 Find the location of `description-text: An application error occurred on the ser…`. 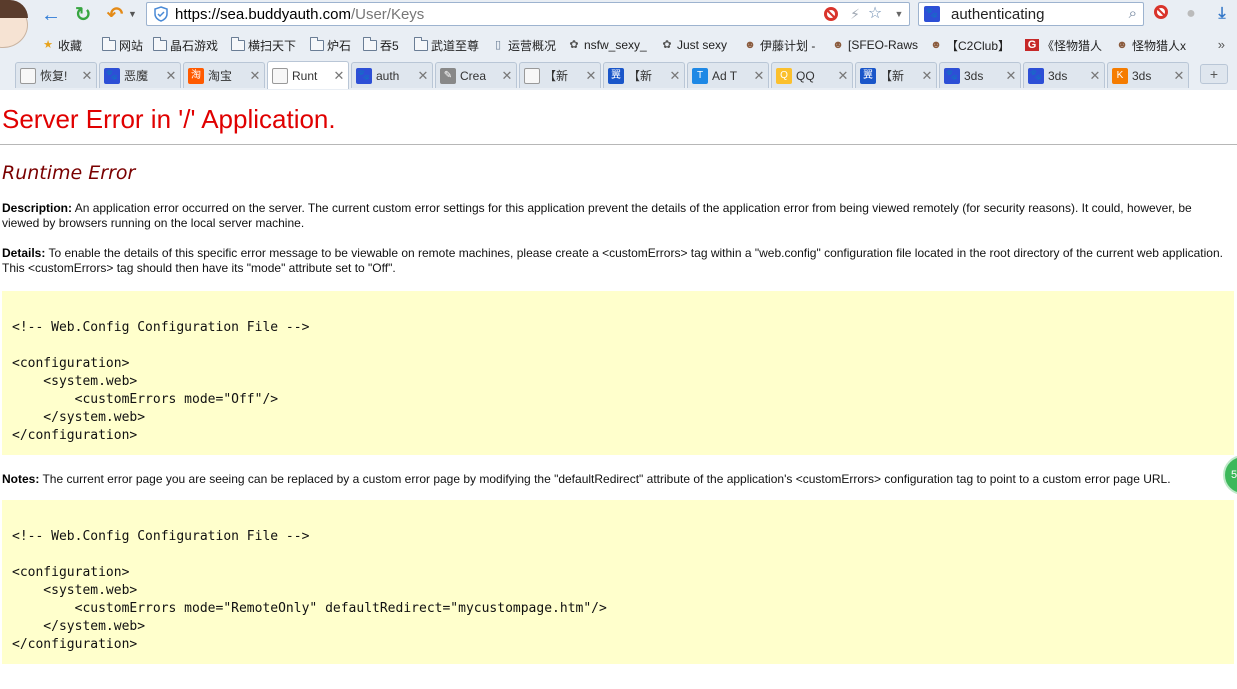

description-text: An application error occurred on the ser… is located at coordinates (597, 215).